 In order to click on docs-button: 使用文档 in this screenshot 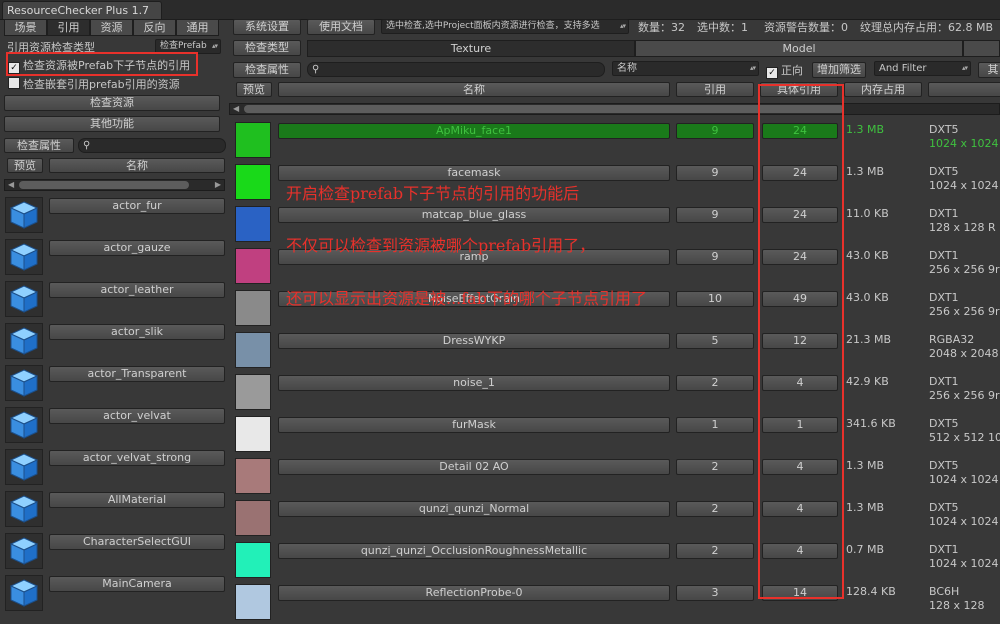, I will do `click(341, 27)`.